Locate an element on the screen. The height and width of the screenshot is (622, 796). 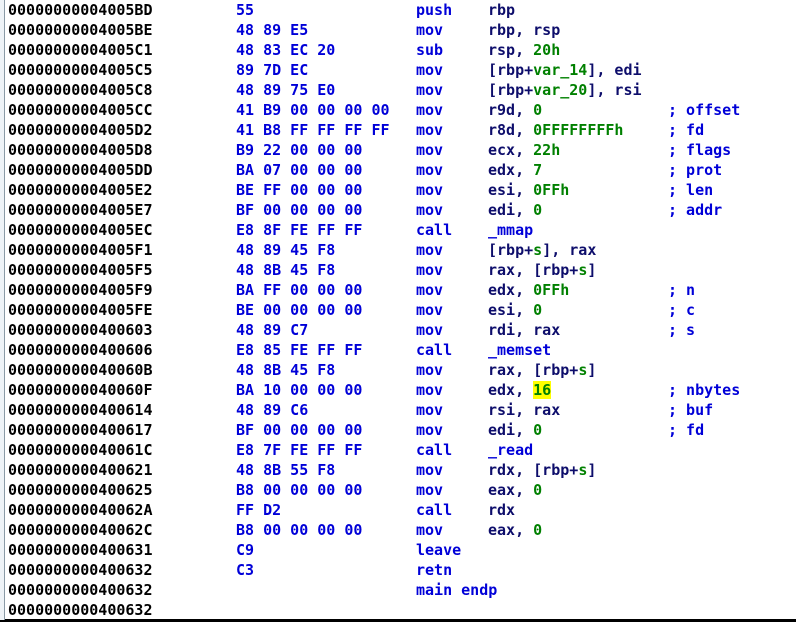
operand-dst: rdx is located at coordinates (501, 510).